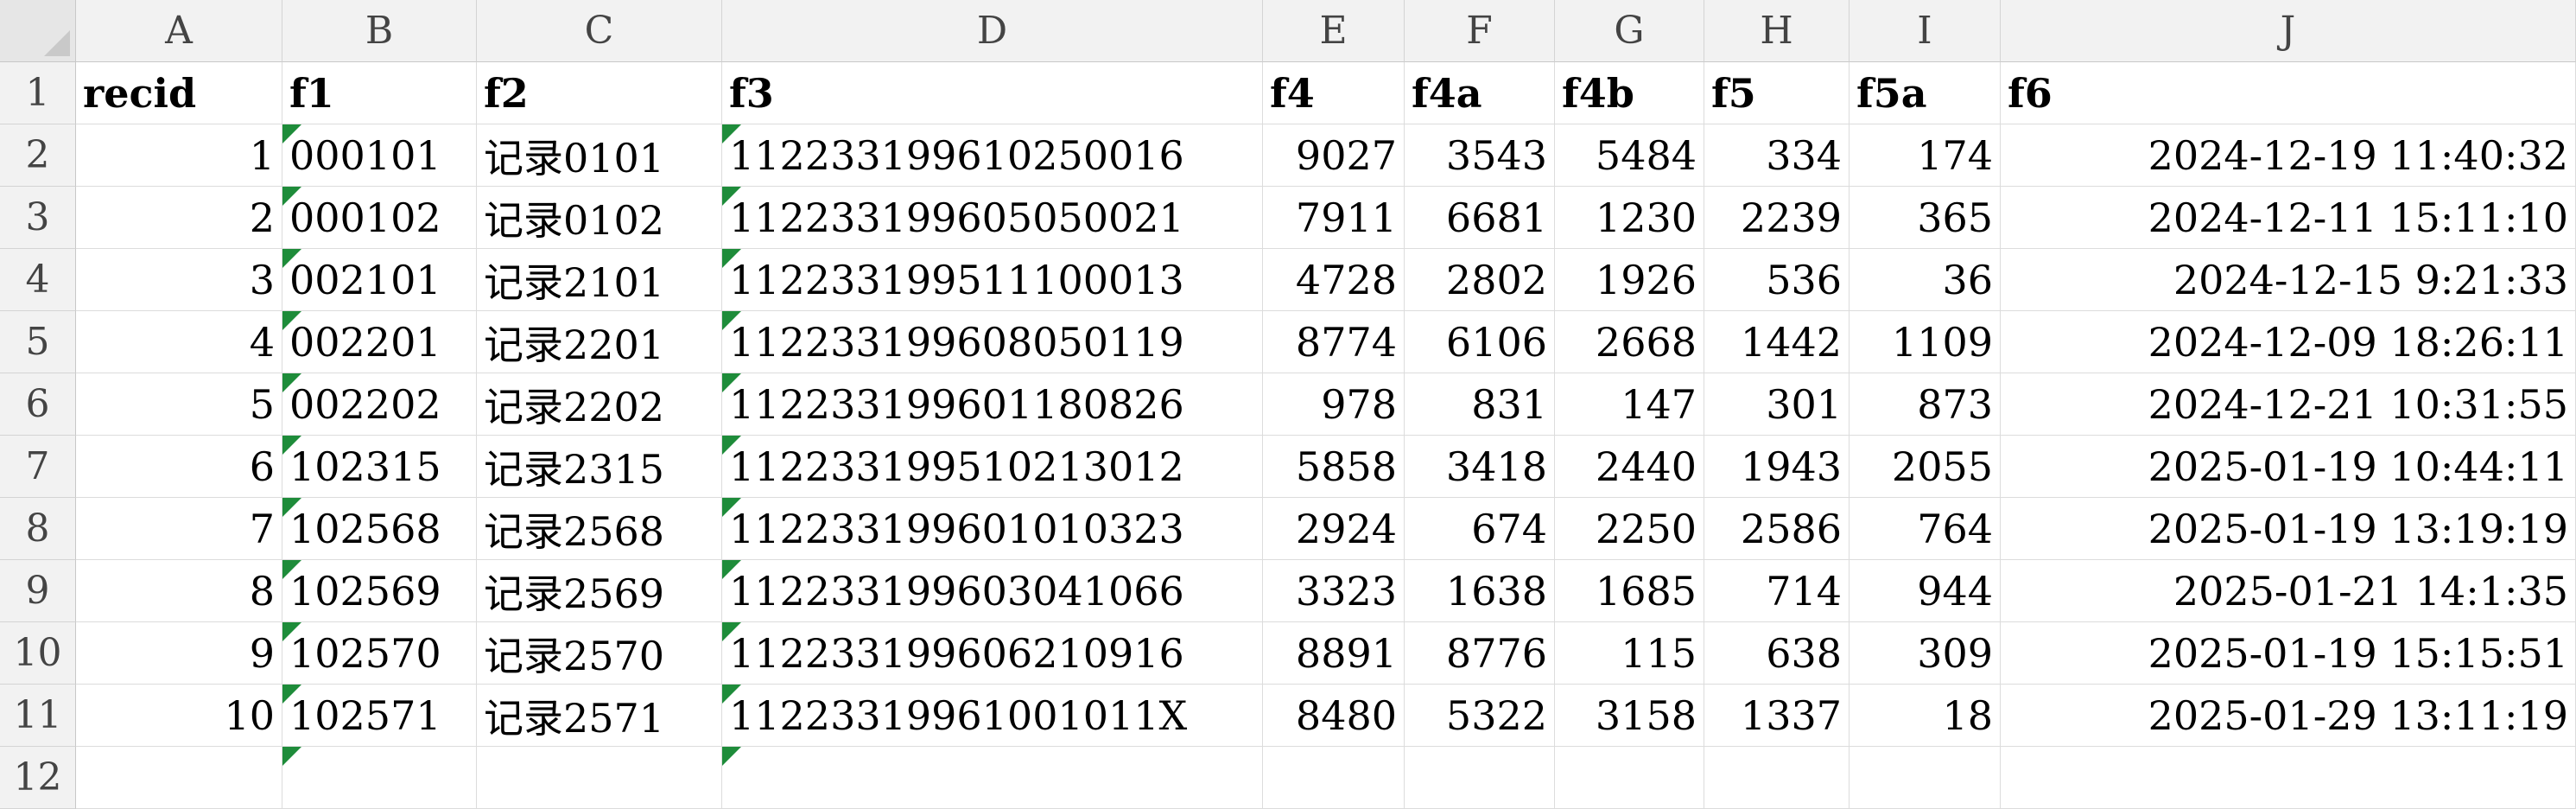  I want to click on cell-e2: 9027, so click(1334, 156).